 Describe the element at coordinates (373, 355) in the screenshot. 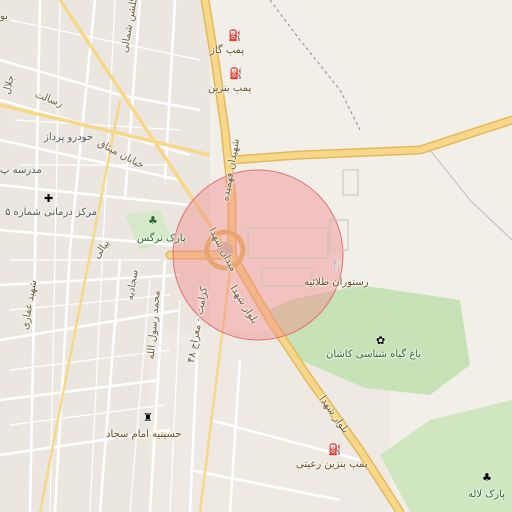

I see `botanical-garden-label: باغ گیاه شناسی کاشان` at that location.